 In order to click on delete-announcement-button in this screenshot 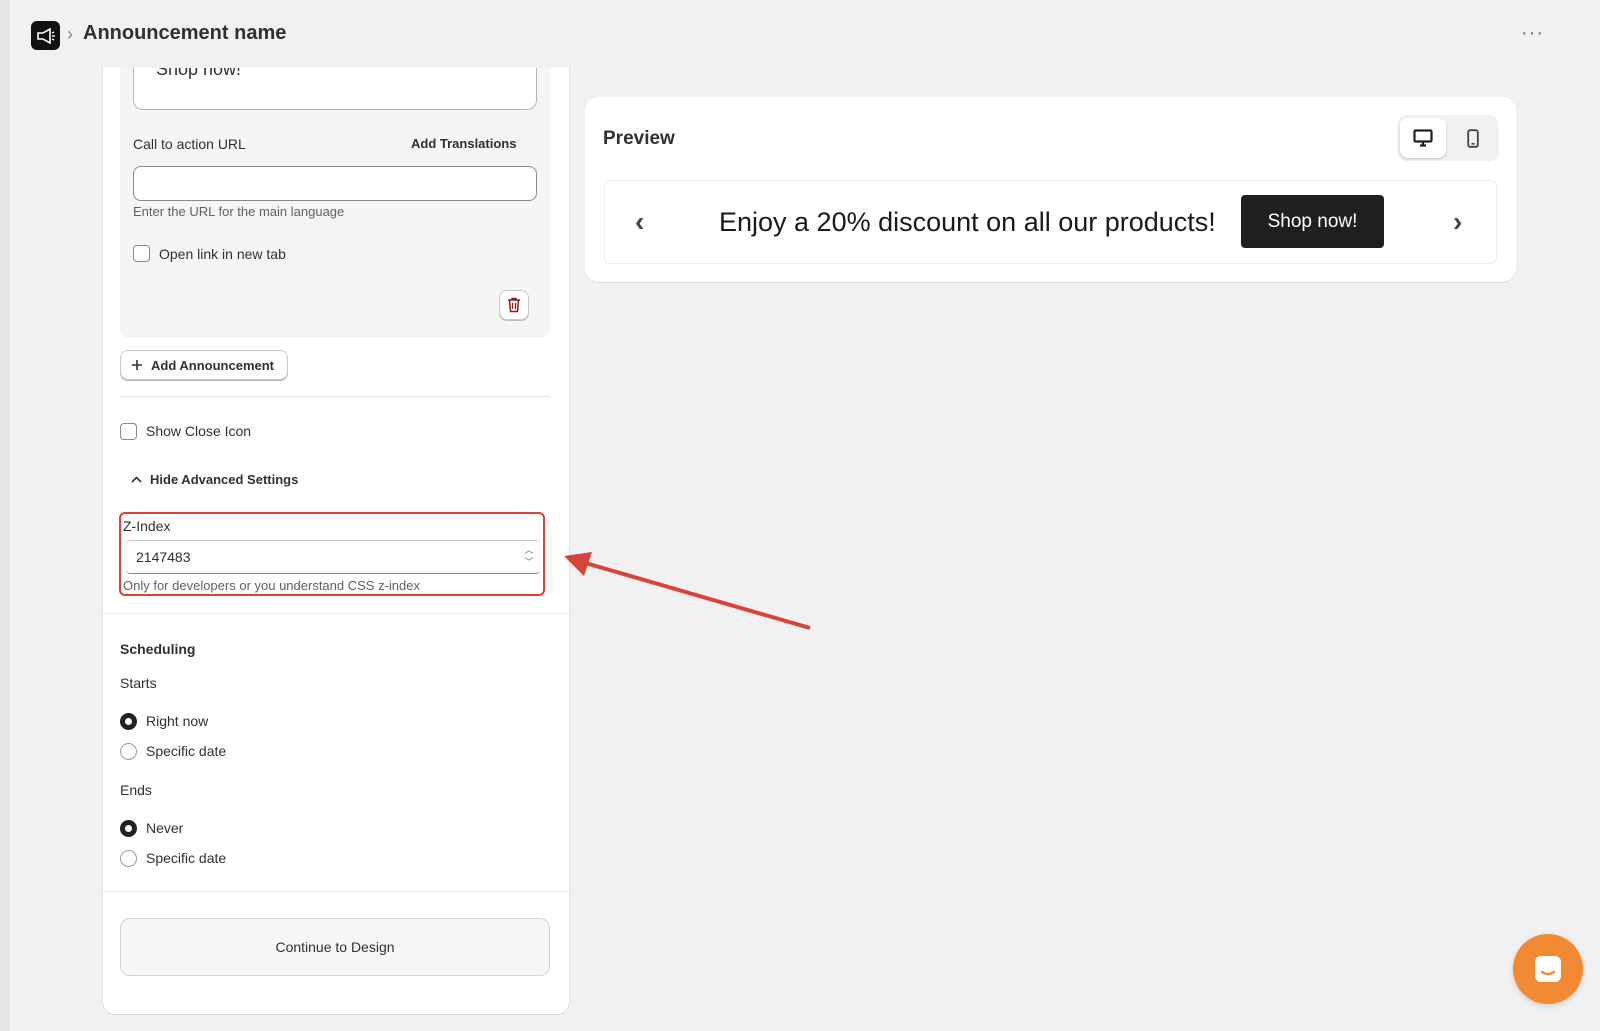, I will do `click(514, 305)`.